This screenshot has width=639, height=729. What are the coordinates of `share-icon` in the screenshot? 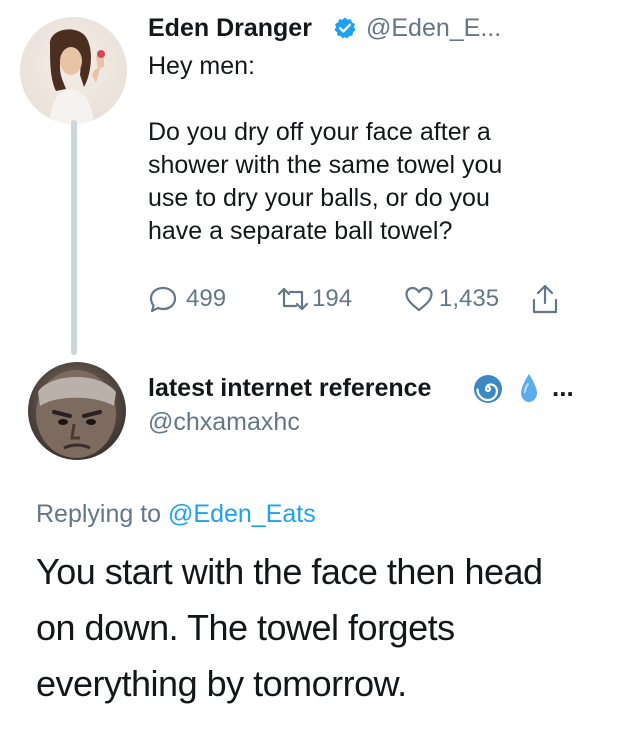 It's located at (545, 299).